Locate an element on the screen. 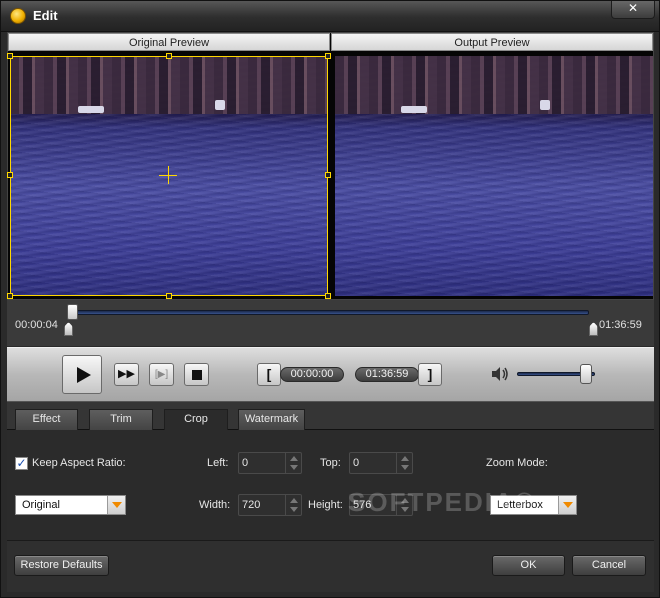 The width and height of the screenshot is (660, 598). top-label: Top: is located at coordinates (330, 463).